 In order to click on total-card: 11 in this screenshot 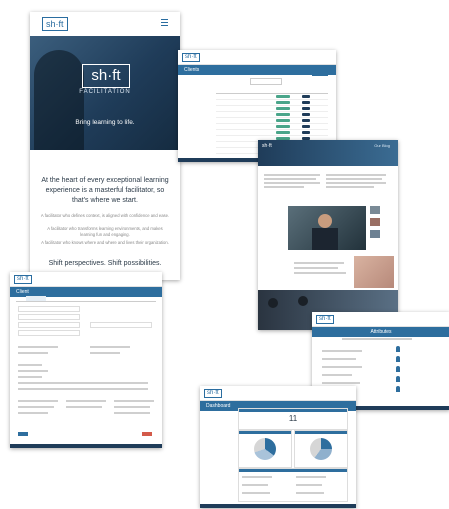, I will do `click(293, 419)`.